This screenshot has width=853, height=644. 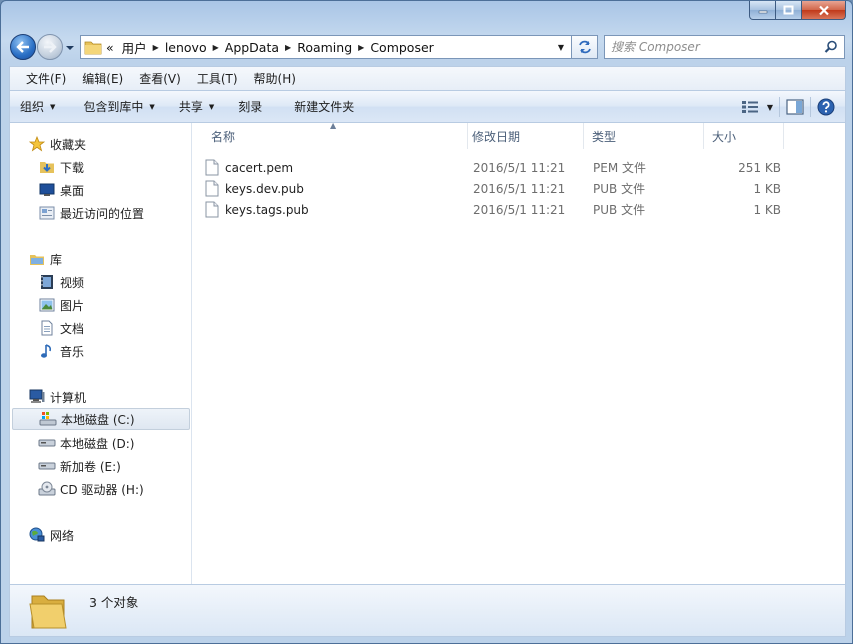 I want to click on close-icon, so click(x=823, y=10).